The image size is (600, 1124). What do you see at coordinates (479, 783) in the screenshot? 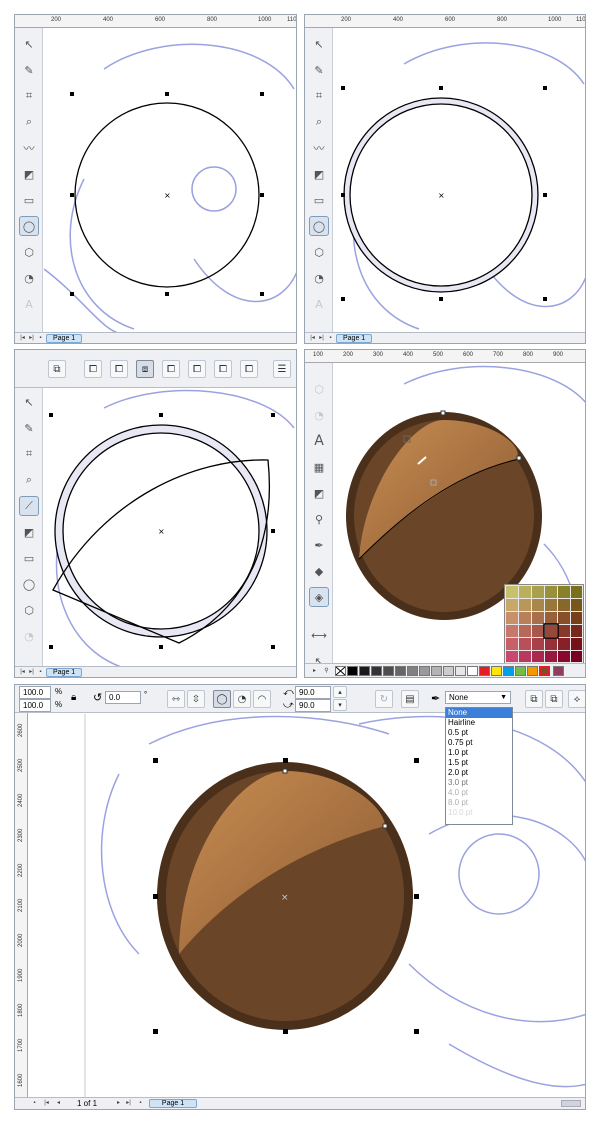
I see `dropdown-option: 3.0 pt` at bounding box center [479, 783].